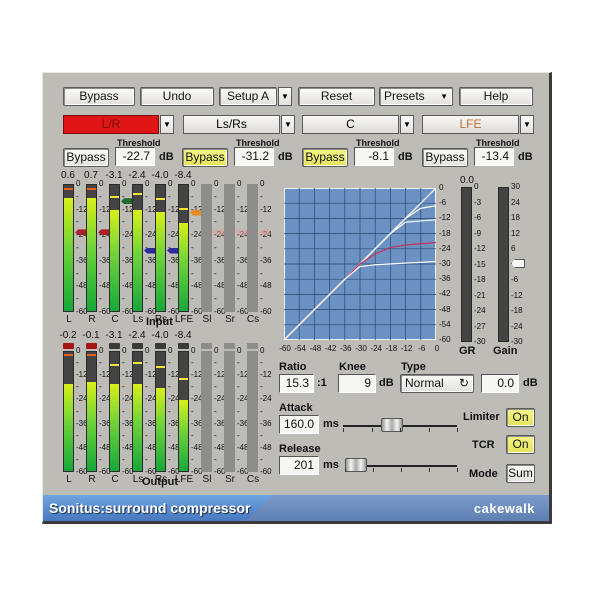  Describe the element at coordinates (407, 124) in the screenshot. I see `channel-c-arrow-icon: ▼` at that location.